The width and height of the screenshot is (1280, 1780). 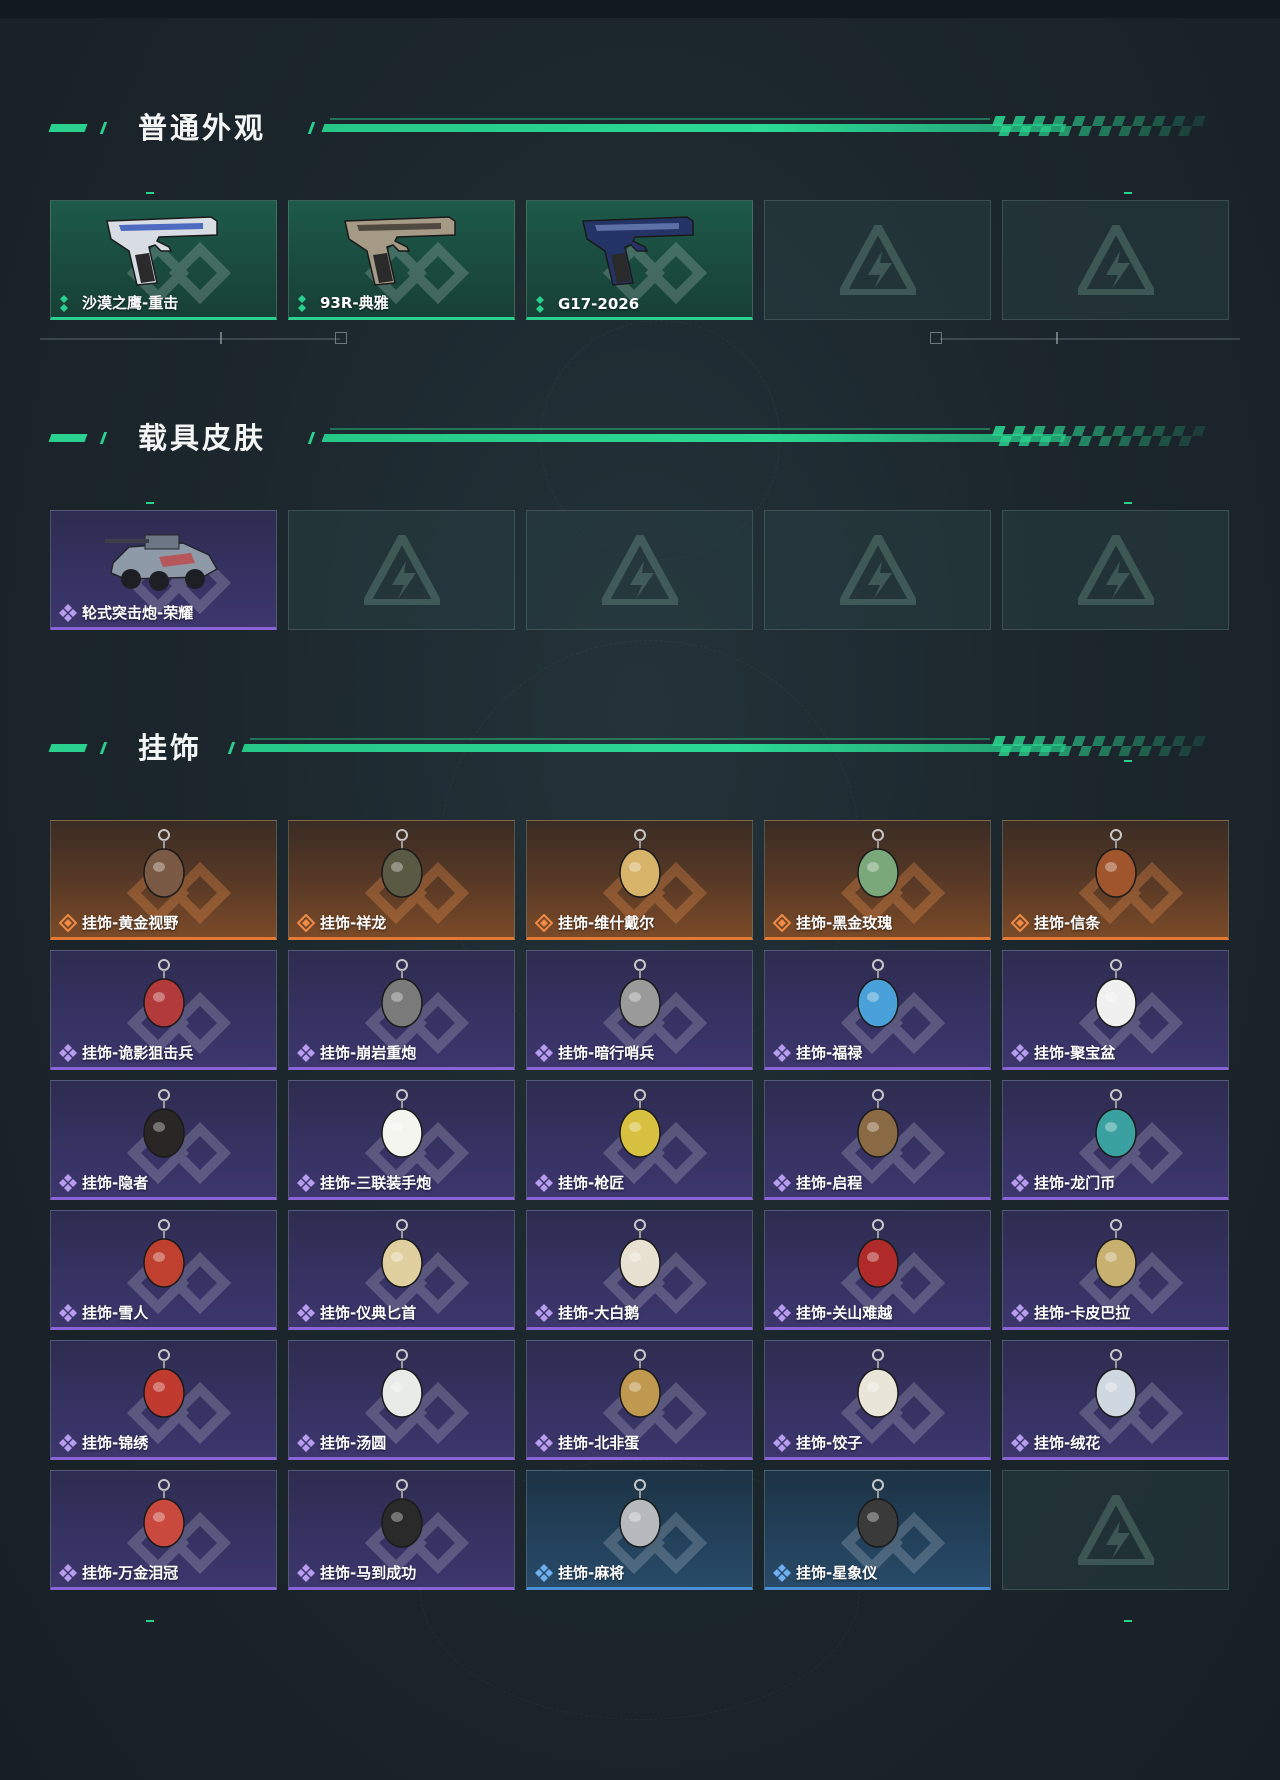 I want to click on item-card: 轮式突击炮-荣耀, so click(x=163, y=570).